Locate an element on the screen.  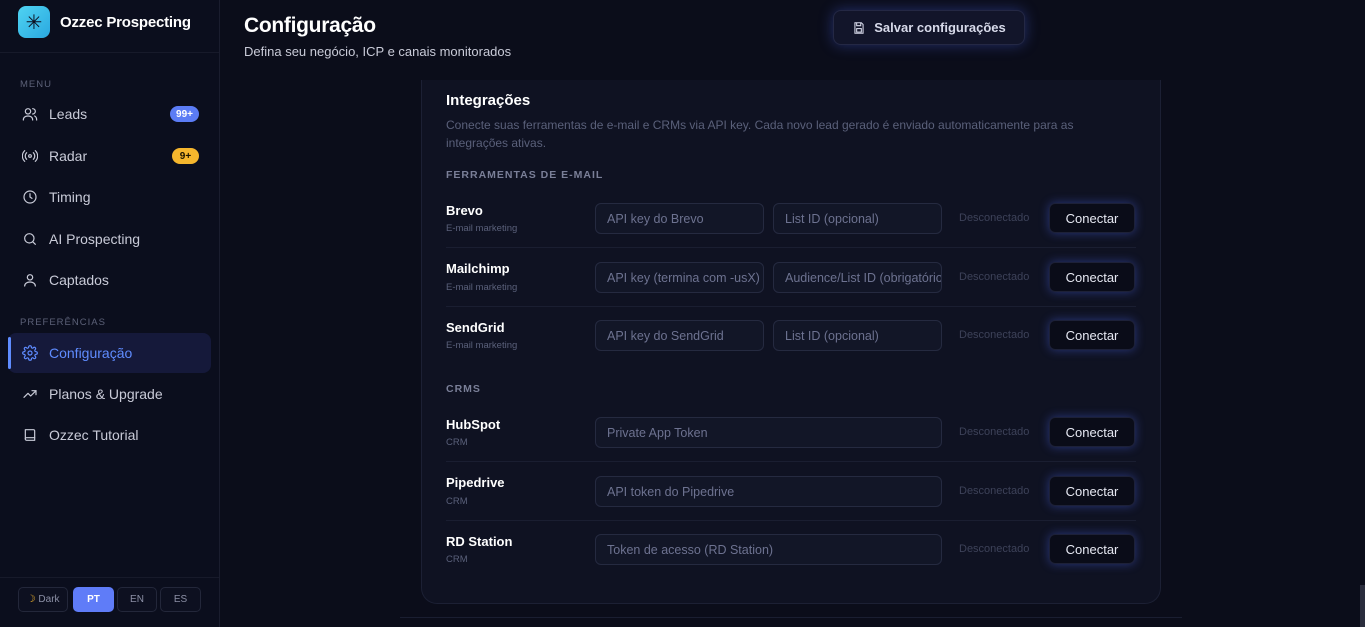
theme-toggle-button: ☽ Dark is located at coordinates (43, 599).